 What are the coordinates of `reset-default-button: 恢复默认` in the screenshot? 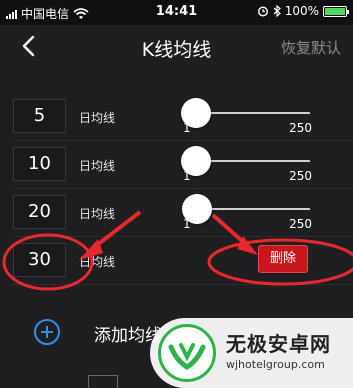 It's located at (311, 47).